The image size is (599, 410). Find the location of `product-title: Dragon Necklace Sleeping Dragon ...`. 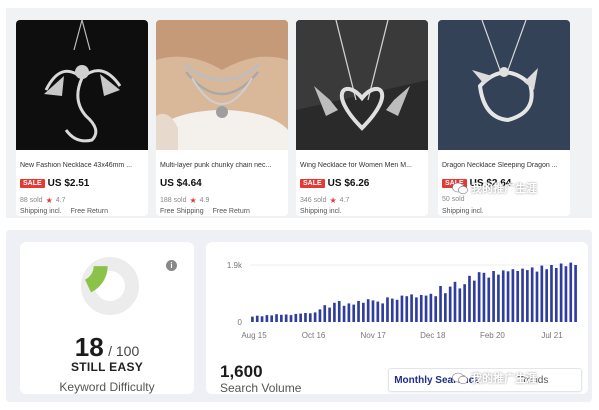

product-title: Dragon Necklace Sleeping Dragon ... is located at coordinates (504, 165).